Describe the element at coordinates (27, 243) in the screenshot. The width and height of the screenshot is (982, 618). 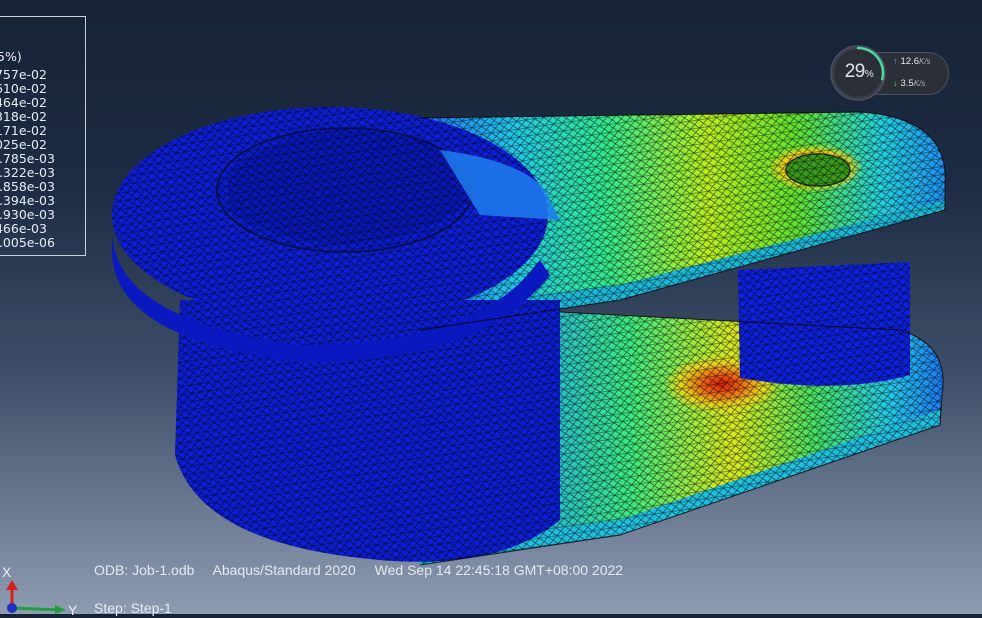
I see `legend-value: 2.005e-06` at that location.